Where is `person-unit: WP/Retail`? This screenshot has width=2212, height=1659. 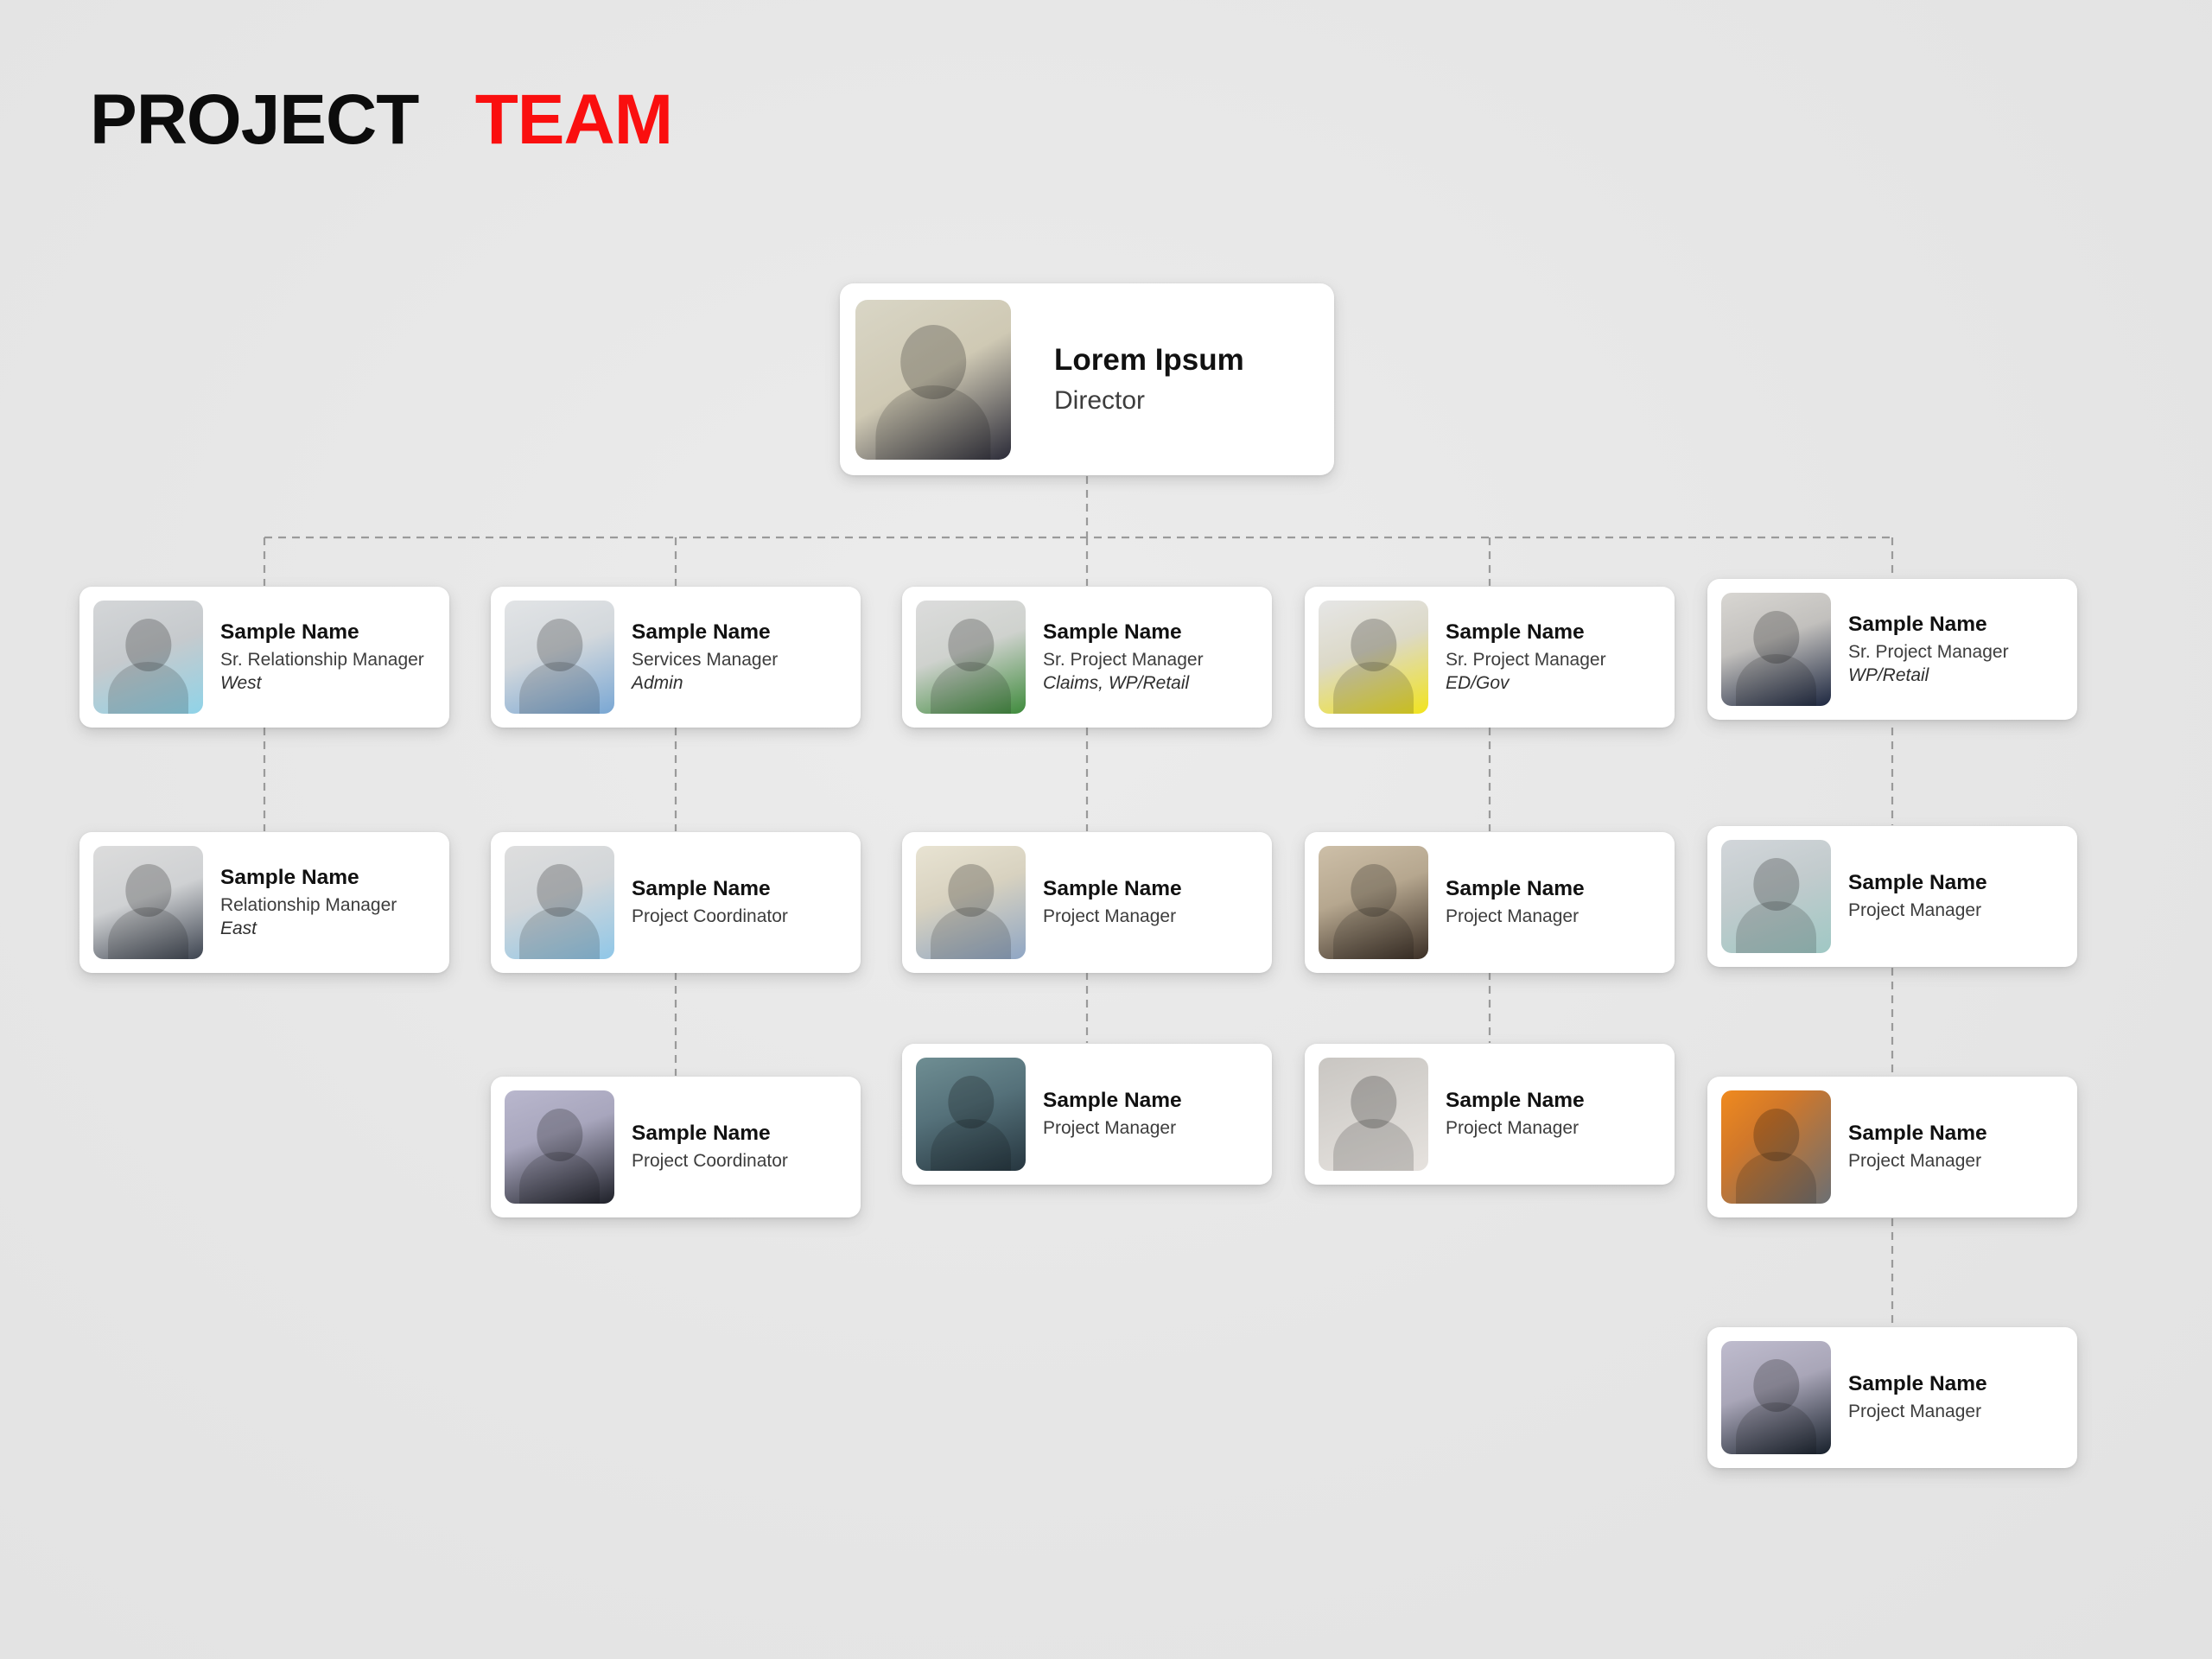 person-unit: WP/Retail is located at coordinates (1889, 674).